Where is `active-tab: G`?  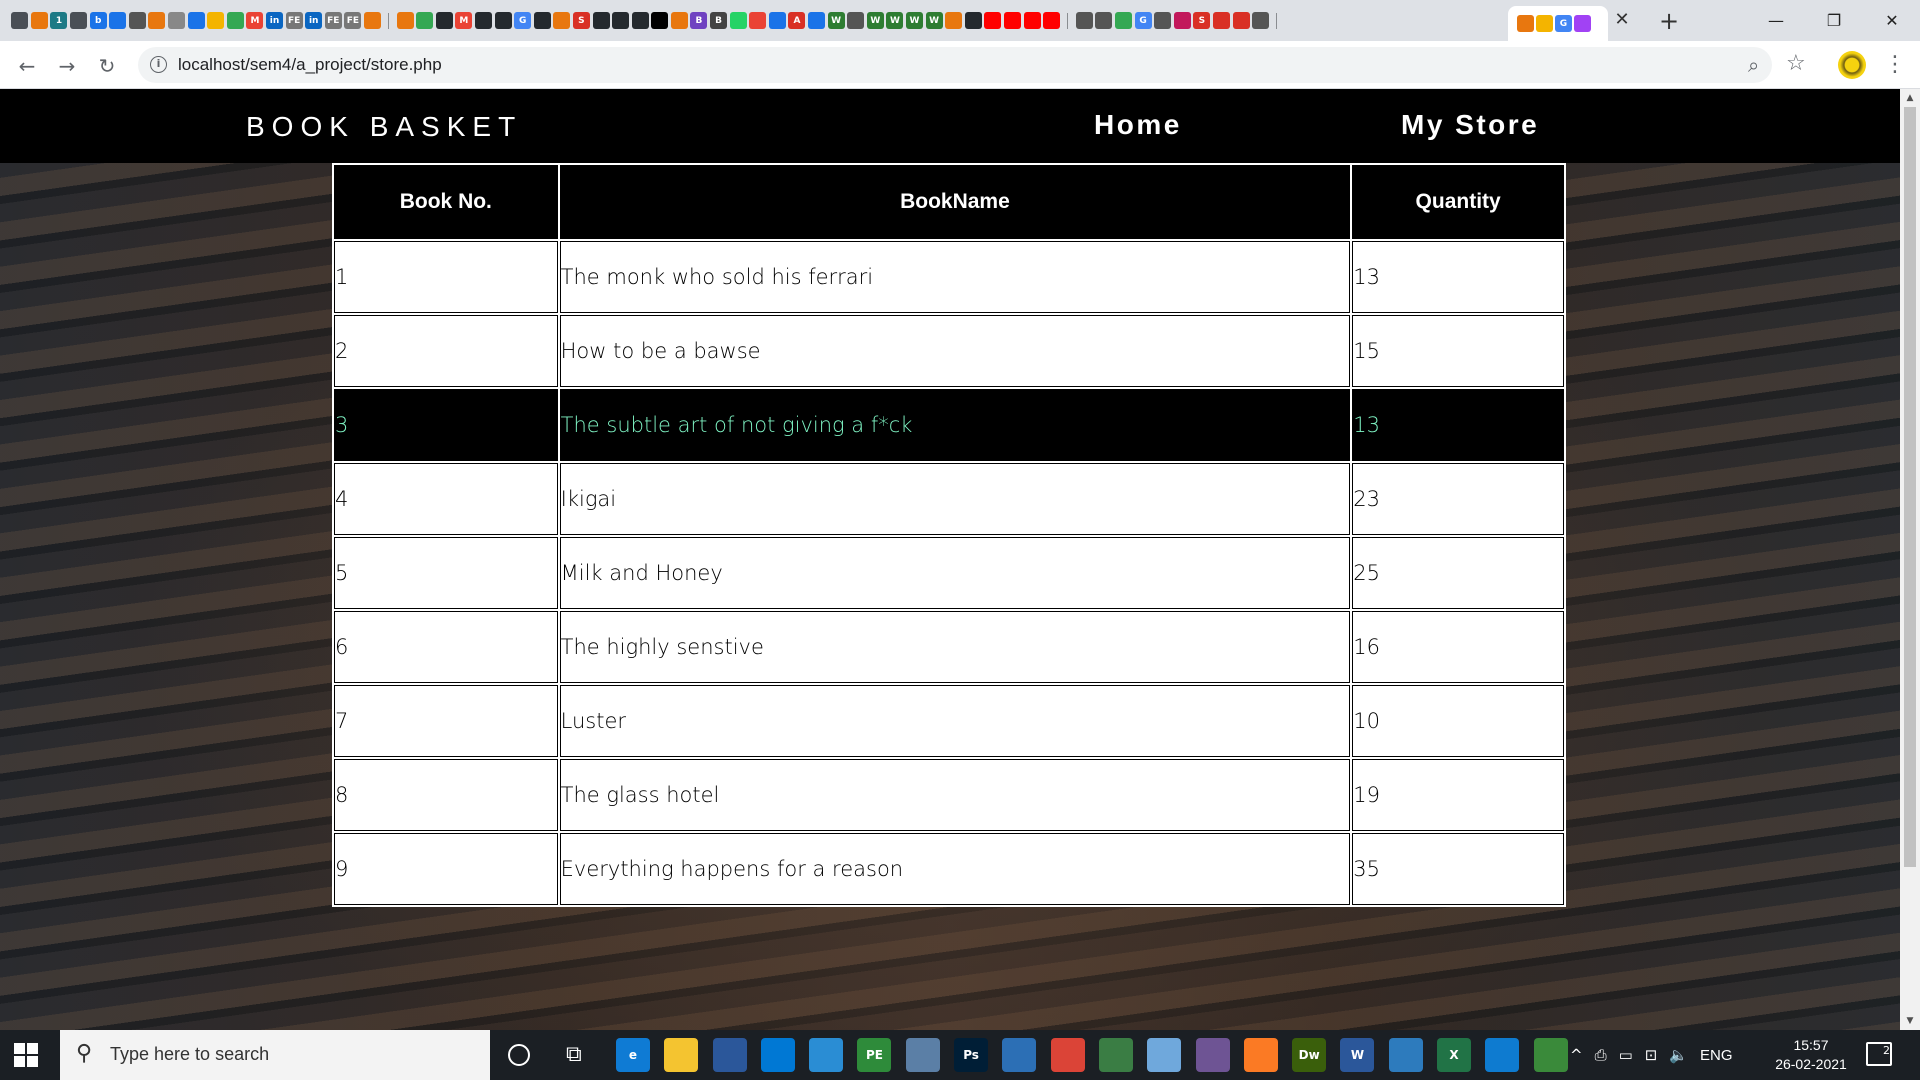
active-tab: G is located at coordinates (1558, 23).